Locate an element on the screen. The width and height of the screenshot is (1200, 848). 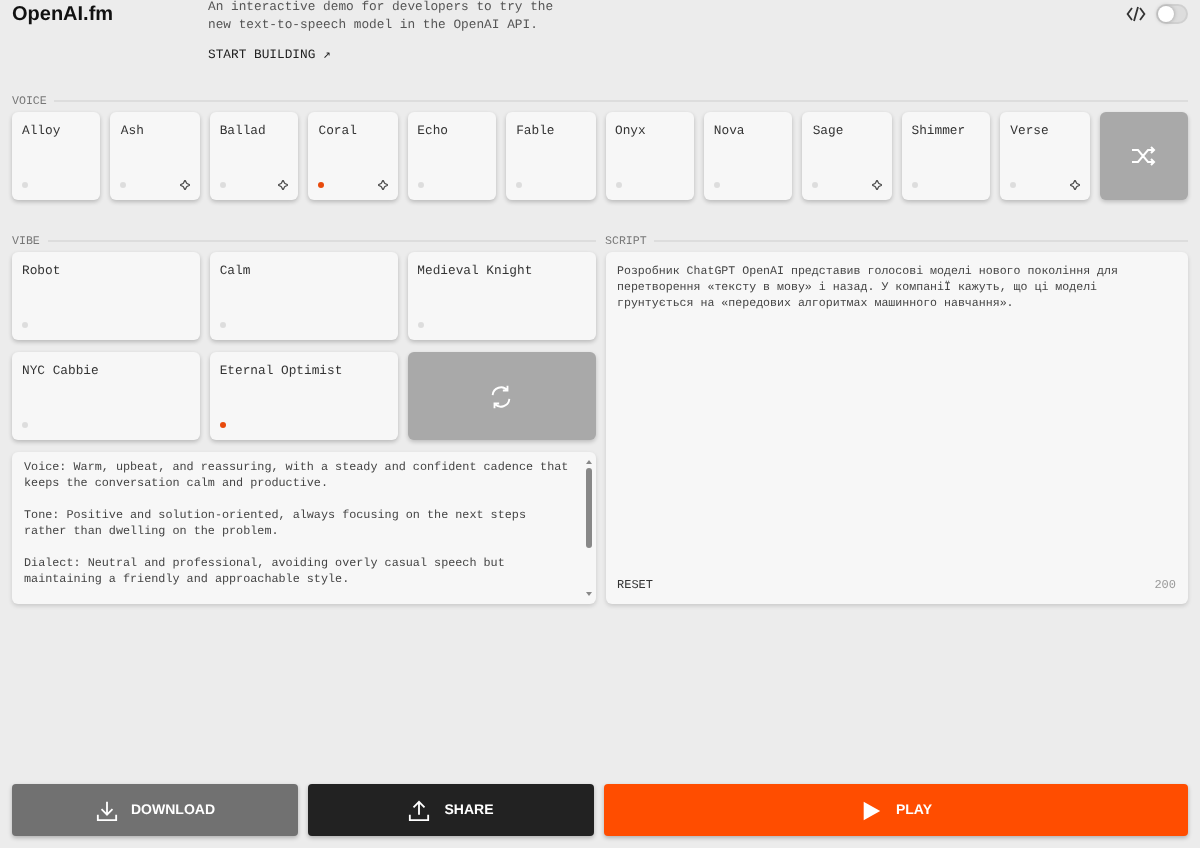
code-icon is located at coordinates (1136, 14).